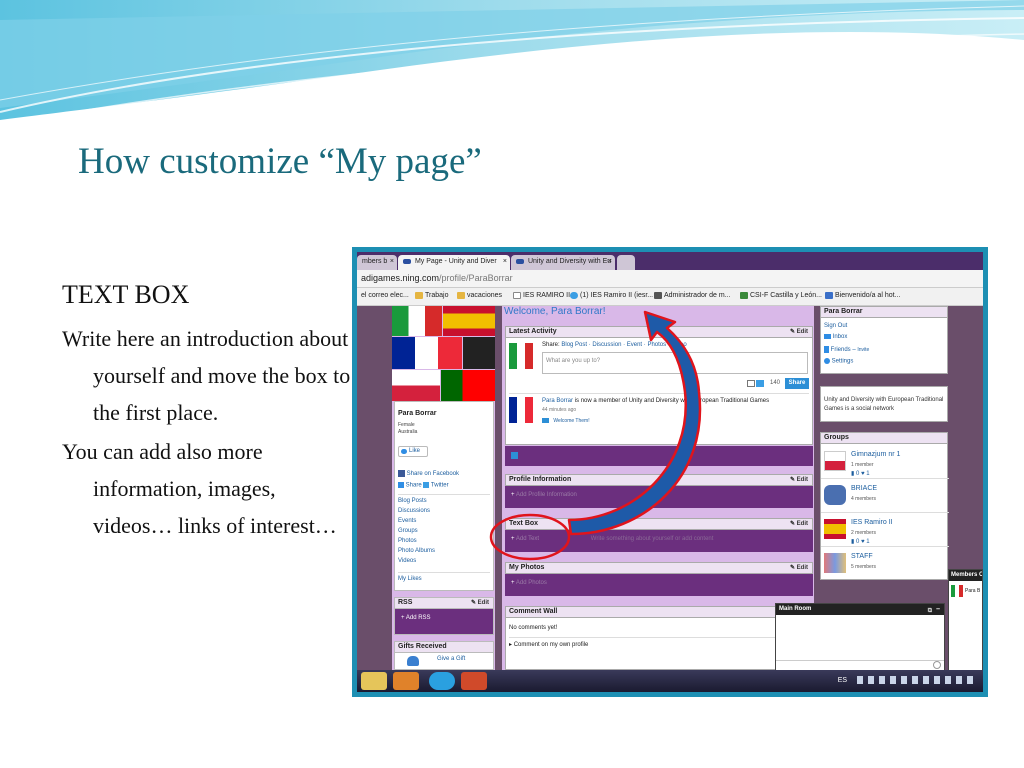  I want to click on slide-title: How customize “My page”, so click(280, 161).